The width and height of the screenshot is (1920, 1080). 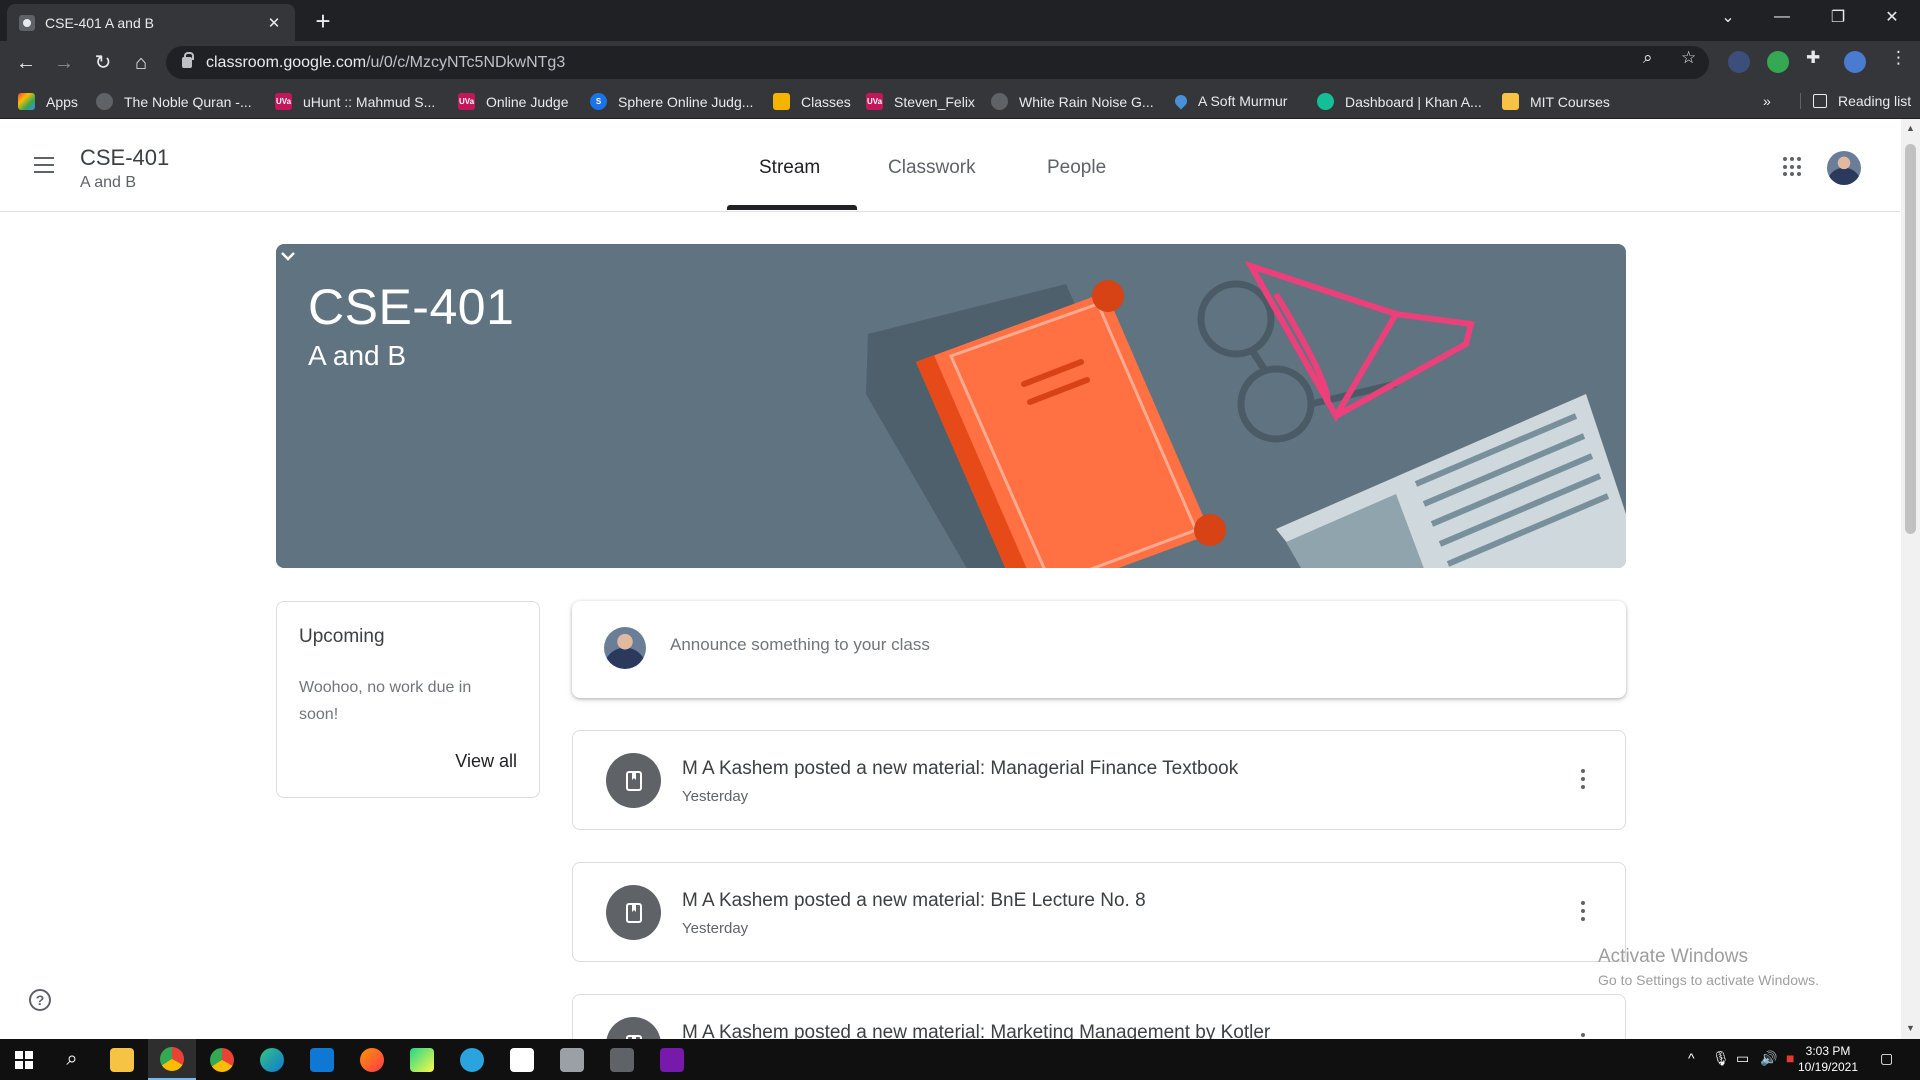 I want to click on extension-icon, so click(x=1739, y=62).